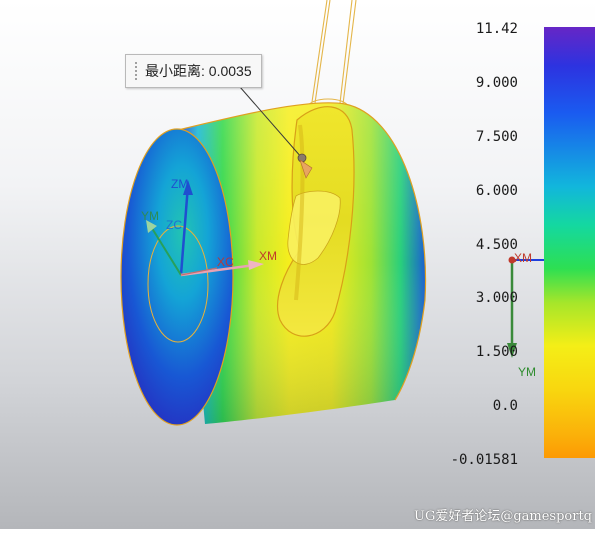 The width and height of the screenshot is (595, 534). What do you see at coordinates (136, 71) in the screenshot?
I see `drag-grip-icon` at bounding box center [136, 71].